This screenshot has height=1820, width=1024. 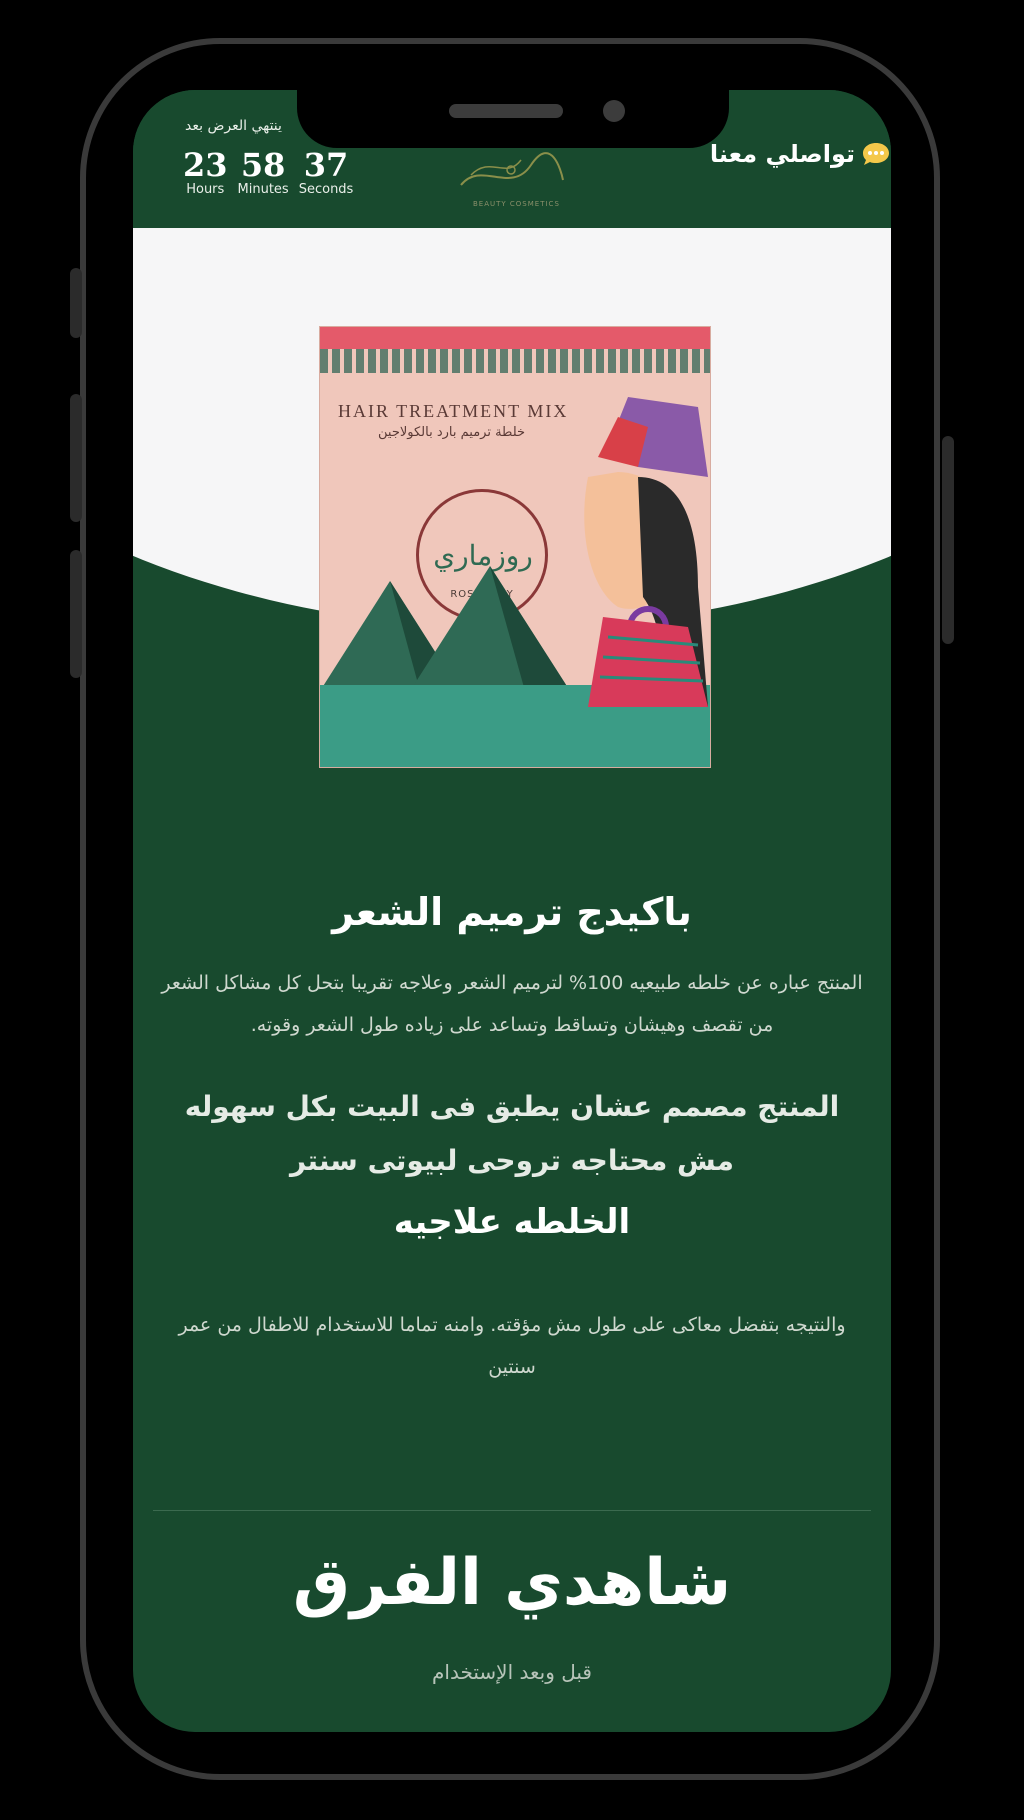 I want to click on product-title-ar: خلطة ترميم بارد بالكولاجين, so click(x=452, y=432).